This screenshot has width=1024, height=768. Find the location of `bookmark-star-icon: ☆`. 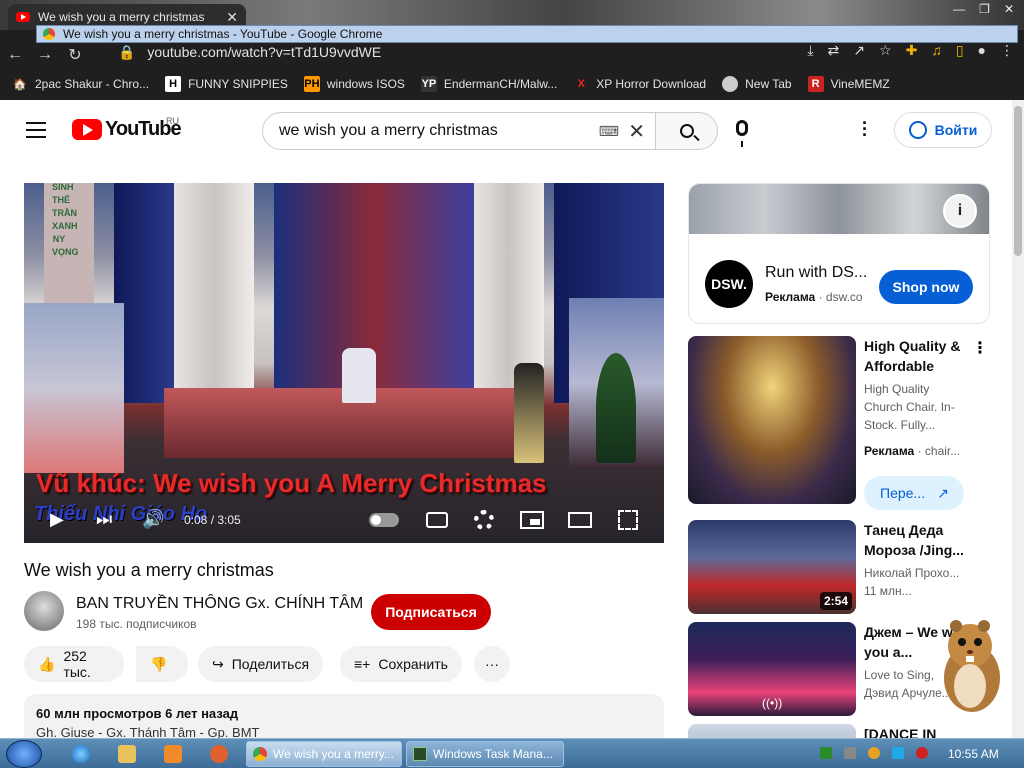

bookmark-star-icon: ☆ is located at coordinates (885, 50).